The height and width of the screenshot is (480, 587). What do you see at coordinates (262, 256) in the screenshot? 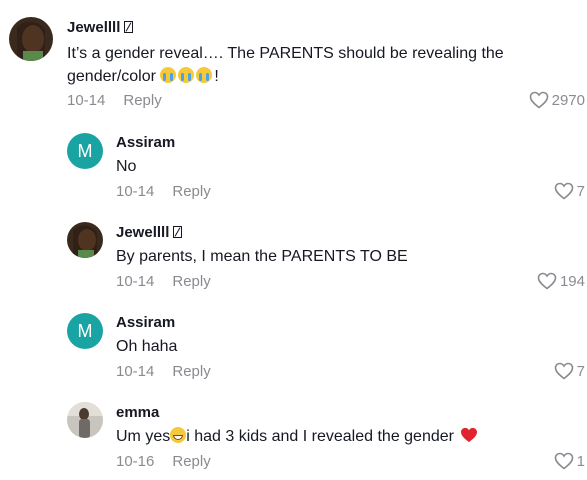
I see `comment-text: By parents, I mean the PARENTS TO BE` at bounding box center [262, 256].